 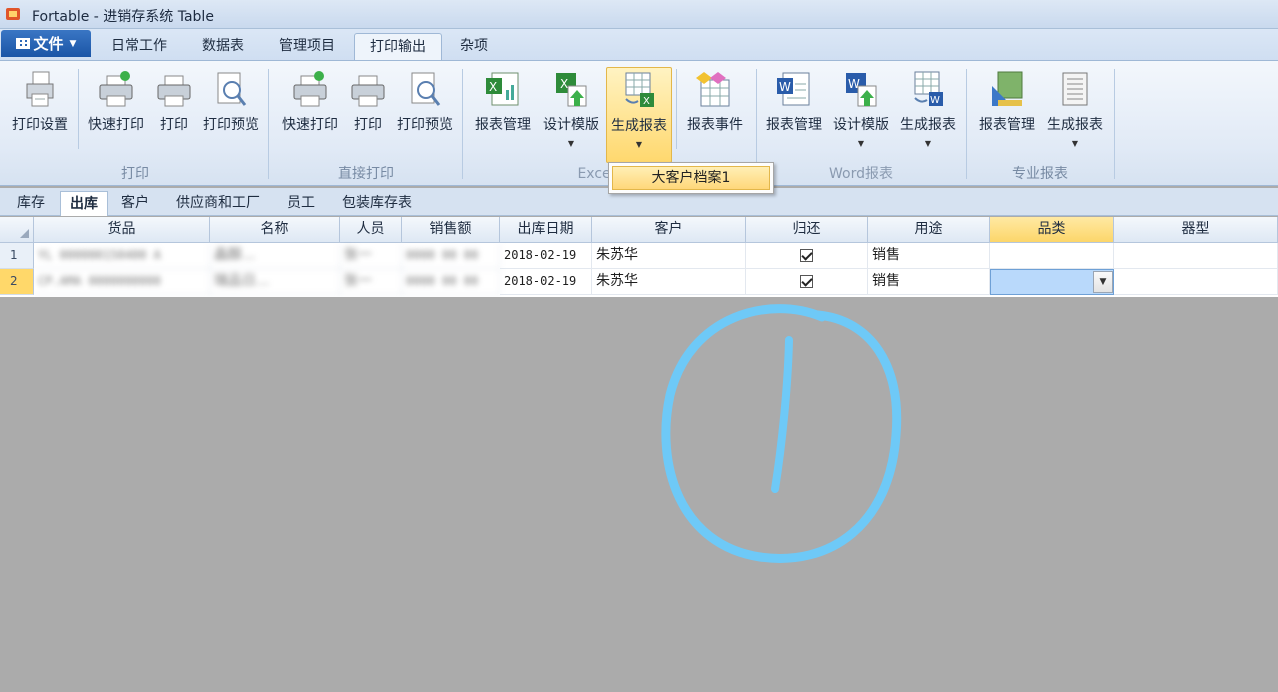 I want to click on word-generate-label: 生成报表, so click(x=928, y=125).